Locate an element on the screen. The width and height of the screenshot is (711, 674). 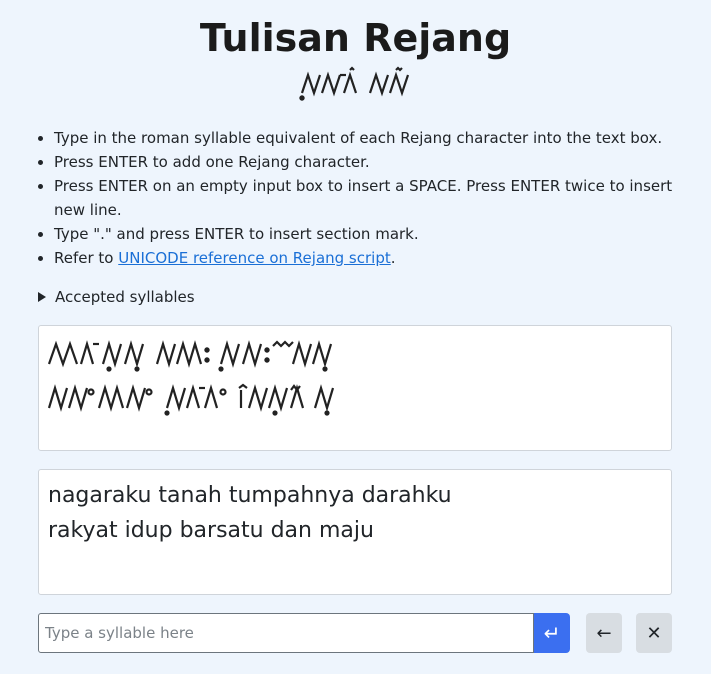
rejang-script-title is located at coordinates (353, 83).